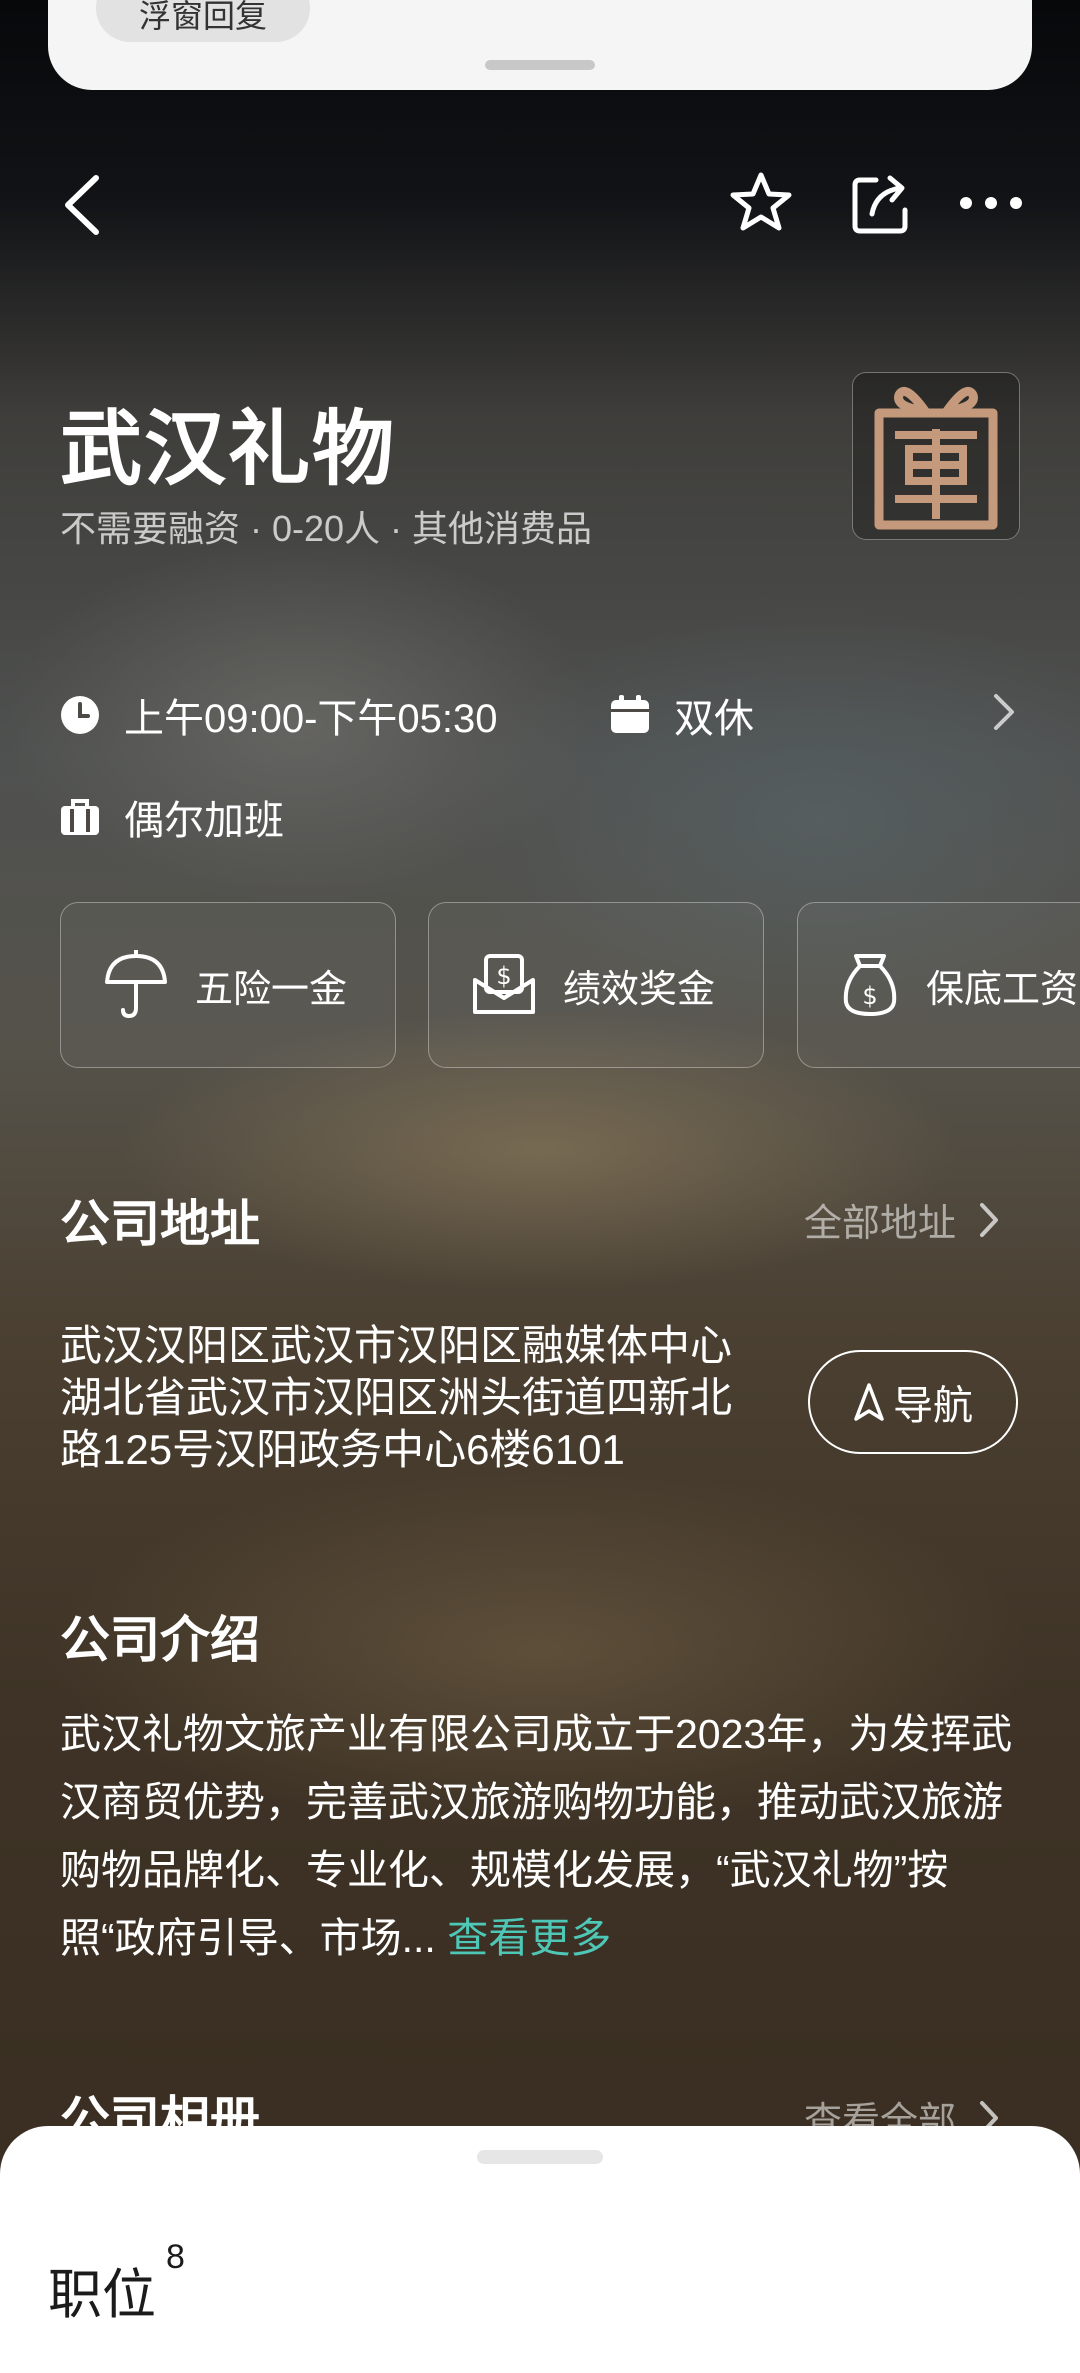 This screenshot has width=1080, height=2373. I want to click on company-logo, so click(936, 456).